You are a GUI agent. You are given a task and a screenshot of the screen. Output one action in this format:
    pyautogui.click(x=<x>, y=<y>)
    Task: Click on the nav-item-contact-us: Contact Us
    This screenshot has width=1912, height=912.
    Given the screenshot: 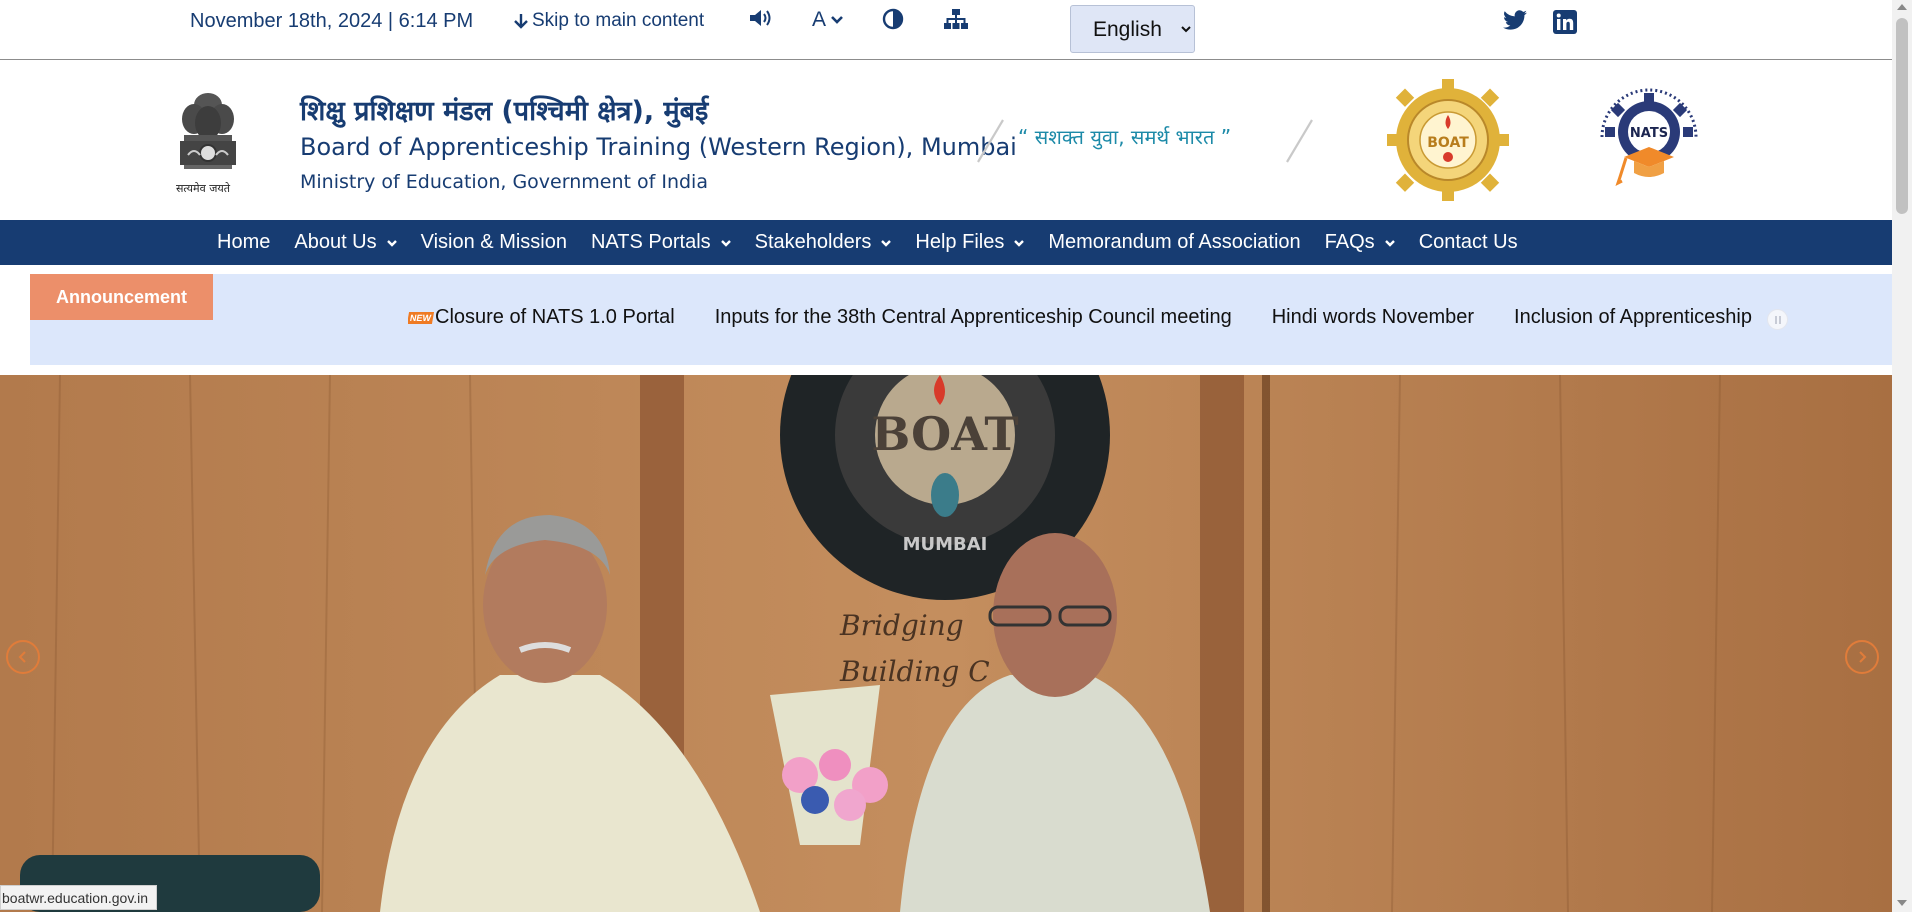 What is the action you would take?
    pyautogui.click(x=1468, y=242)
    